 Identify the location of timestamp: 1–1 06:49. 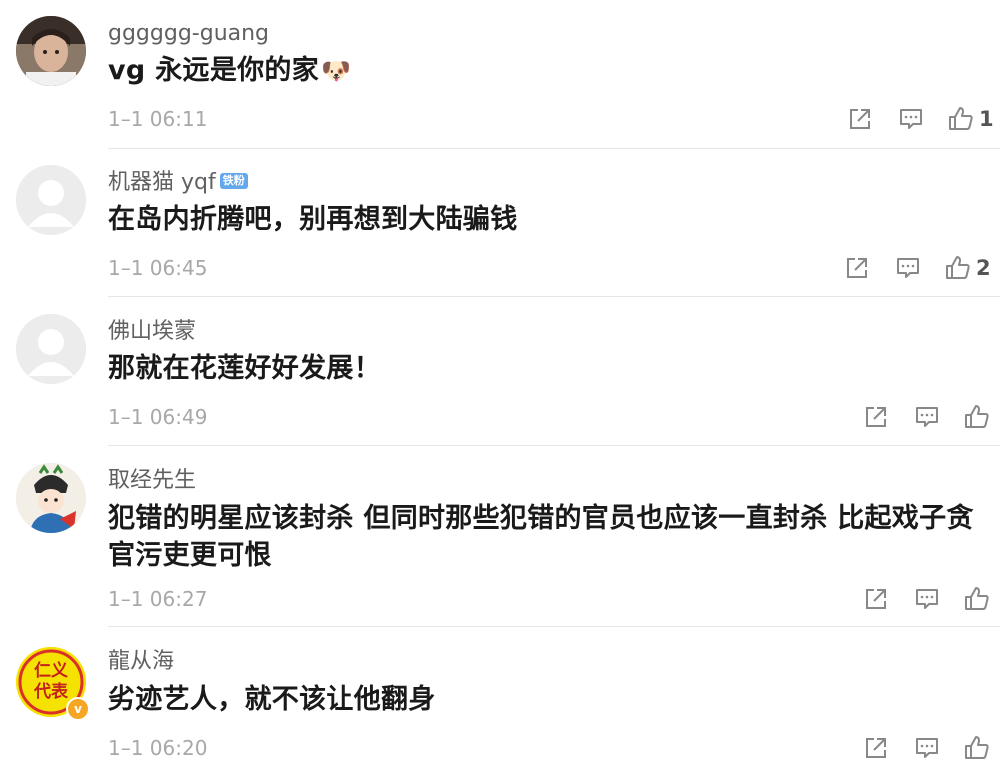
(158, 417).